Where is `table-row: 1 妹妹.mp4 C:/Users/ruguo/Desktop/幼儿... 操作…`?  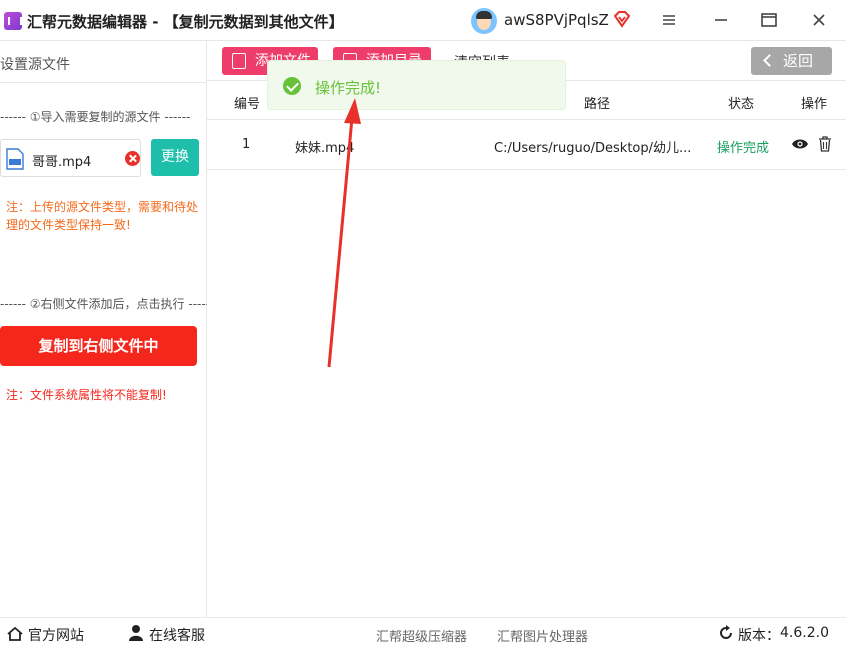 table-row: 1 妹妹.mp4 C:/Users/ruguo/Desktop/幼儿... 操作… is located at coordinates (526, 145).